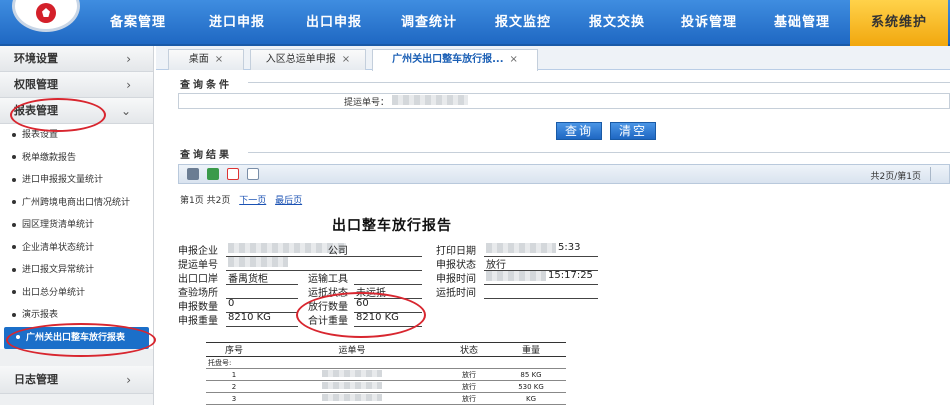 The image size is (950, 405). What do you see at coordinates (234, 386) in the screenshot?
I see `cell-no: 2` at bounding box center [234, 386].